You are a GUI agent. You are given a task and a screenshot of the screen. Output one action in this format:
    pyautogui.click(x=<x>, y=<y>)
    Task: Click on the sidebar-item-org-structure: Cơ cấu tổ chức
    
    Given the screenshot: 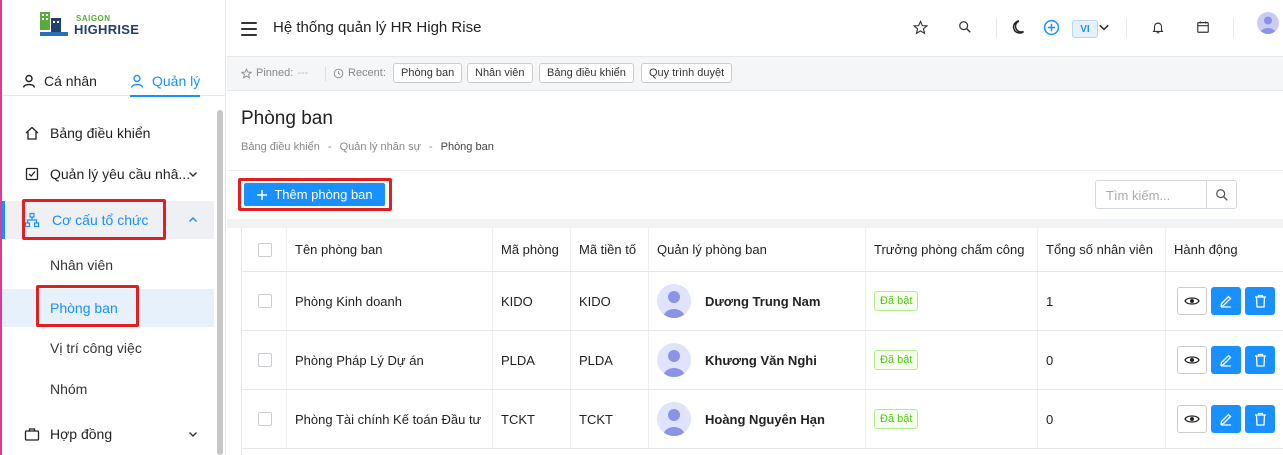 What is the action you would take?
    pyautogui.click(x=108, y=220)
    